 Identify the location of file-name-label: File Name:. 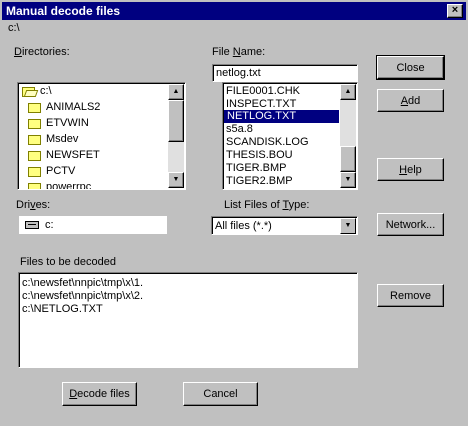
(239, 52).